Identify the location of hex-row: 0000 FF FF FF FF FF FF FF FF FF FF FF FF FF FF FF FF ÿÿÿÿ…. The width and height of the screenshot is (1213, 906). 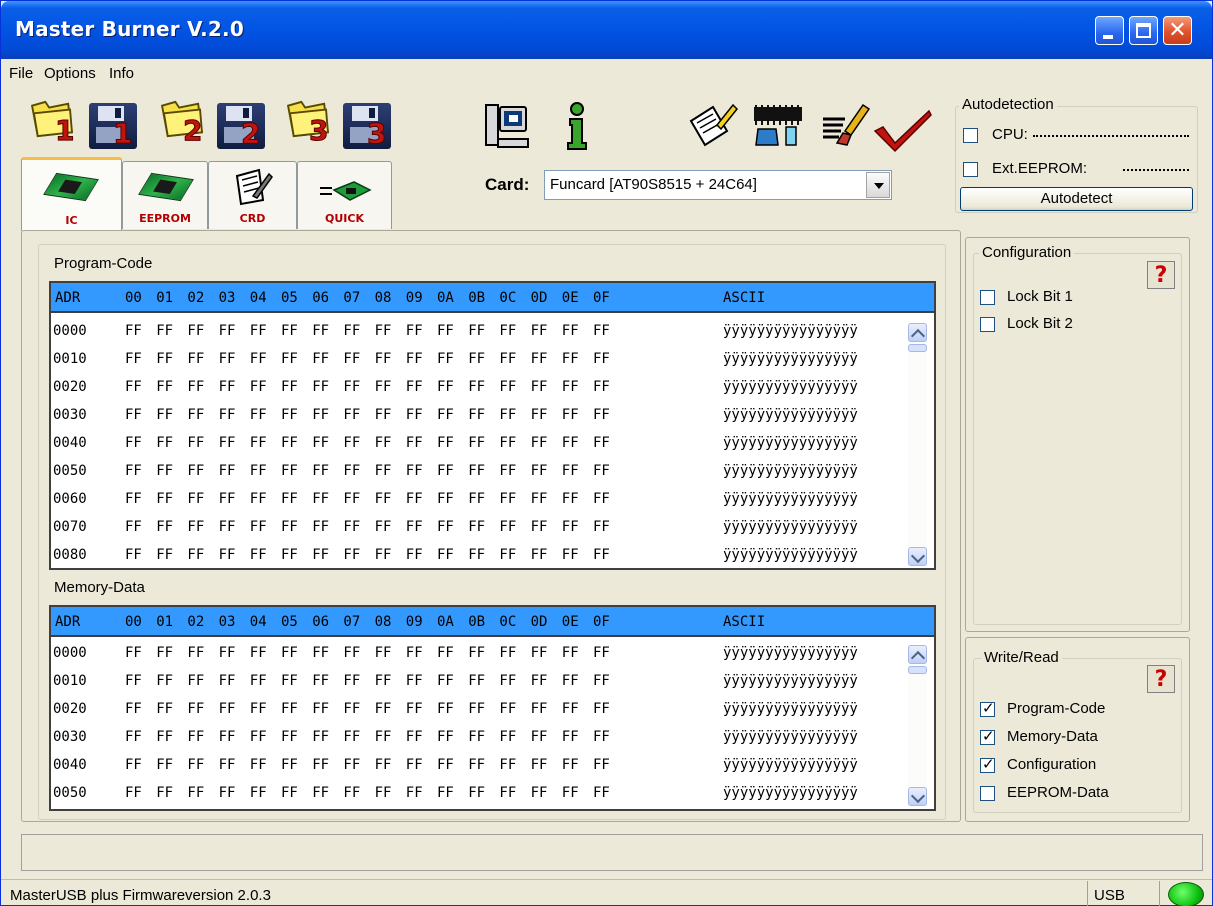
(478, 653).